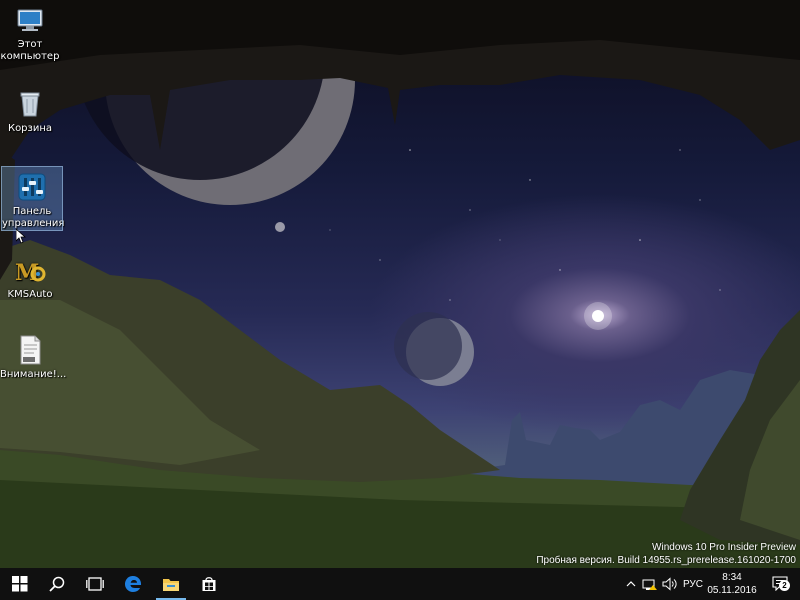 The image size is (800, 600). Describe the element at coordinates (30, 50) in the screenshot. I see `desktop-icon-label: Этот компьютер` at that location.